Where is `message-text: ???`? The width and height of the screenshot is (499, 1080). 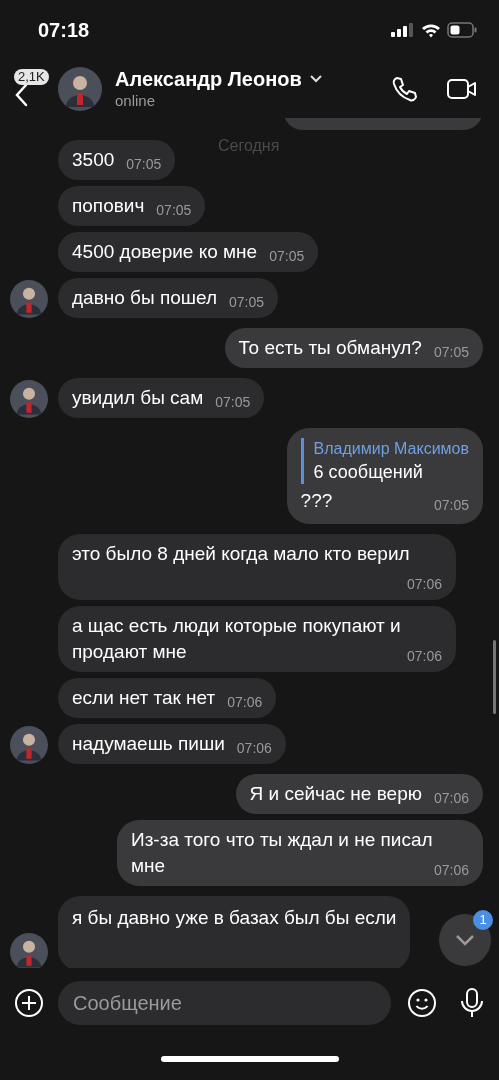 message-text: ??? is located at coordinates (316, 500).